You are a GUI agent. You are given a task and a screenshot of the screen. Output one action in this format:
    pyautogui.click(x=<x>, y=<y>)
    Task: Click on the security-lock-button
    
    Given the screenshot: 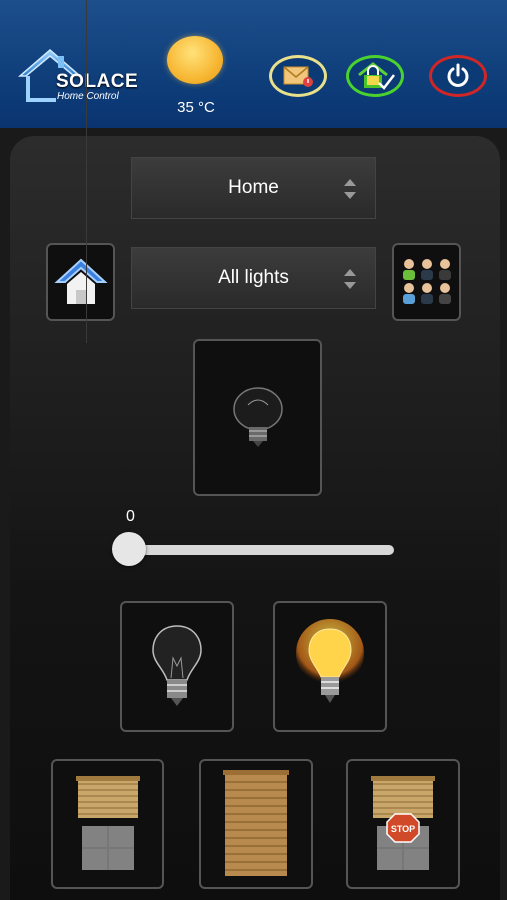 What is the action you would take?
    pyautogui.click(x=375, y=76)
    